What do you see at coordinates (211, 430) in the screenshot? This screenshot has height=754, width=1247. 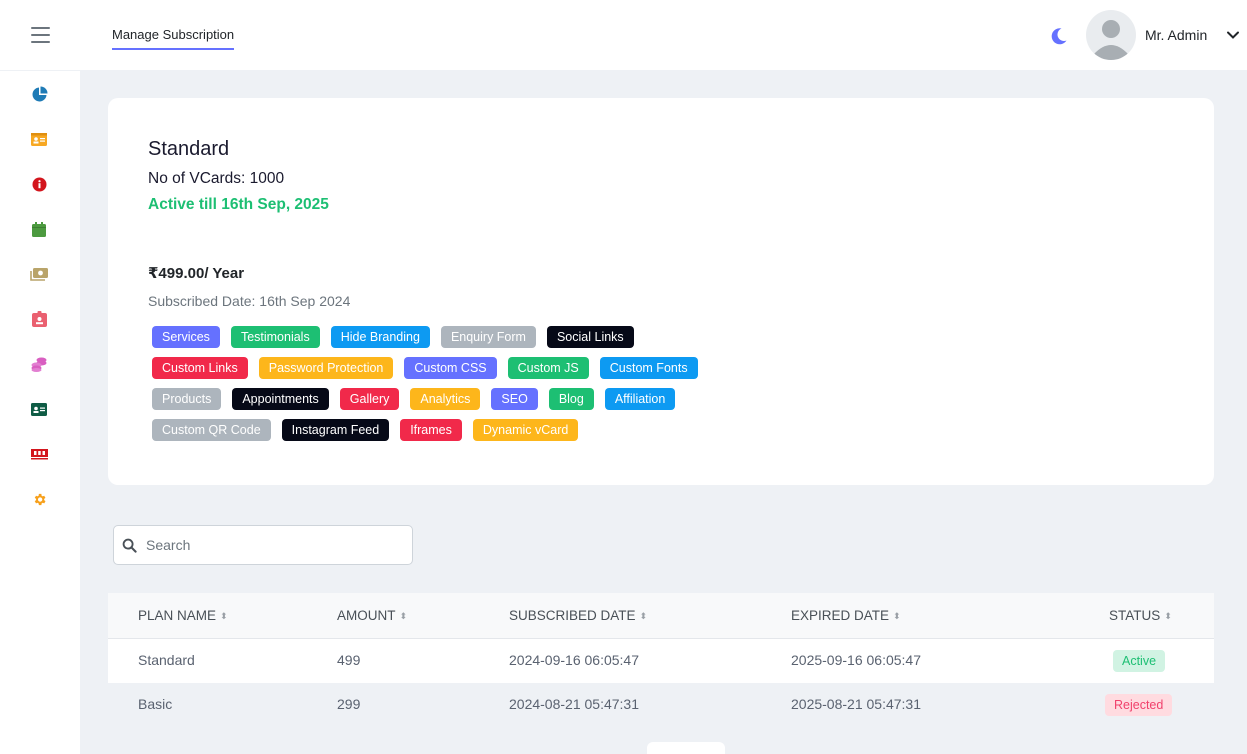 I see `feature-badge: Custom QR Code` at bounding box center [211, 430].